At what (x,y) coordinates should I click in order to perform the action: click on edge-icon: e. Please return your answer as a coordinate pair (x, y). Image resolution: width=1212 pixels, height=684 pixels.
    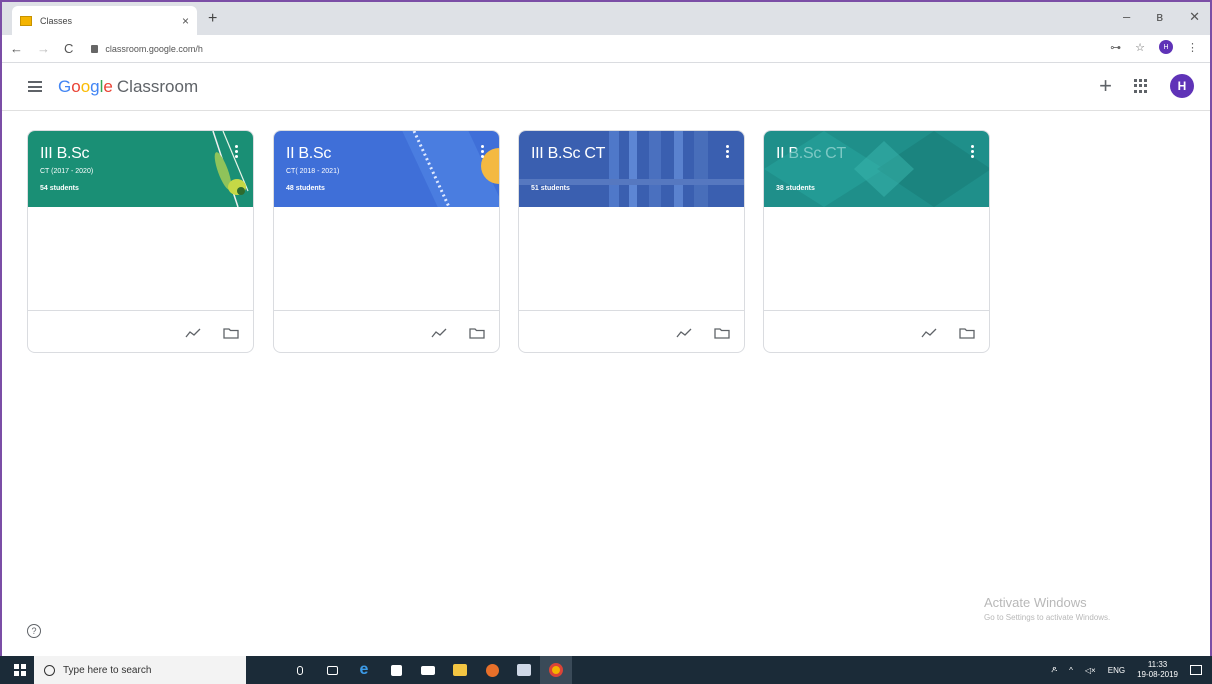
    Looking at the image, I should click on (364, 670).